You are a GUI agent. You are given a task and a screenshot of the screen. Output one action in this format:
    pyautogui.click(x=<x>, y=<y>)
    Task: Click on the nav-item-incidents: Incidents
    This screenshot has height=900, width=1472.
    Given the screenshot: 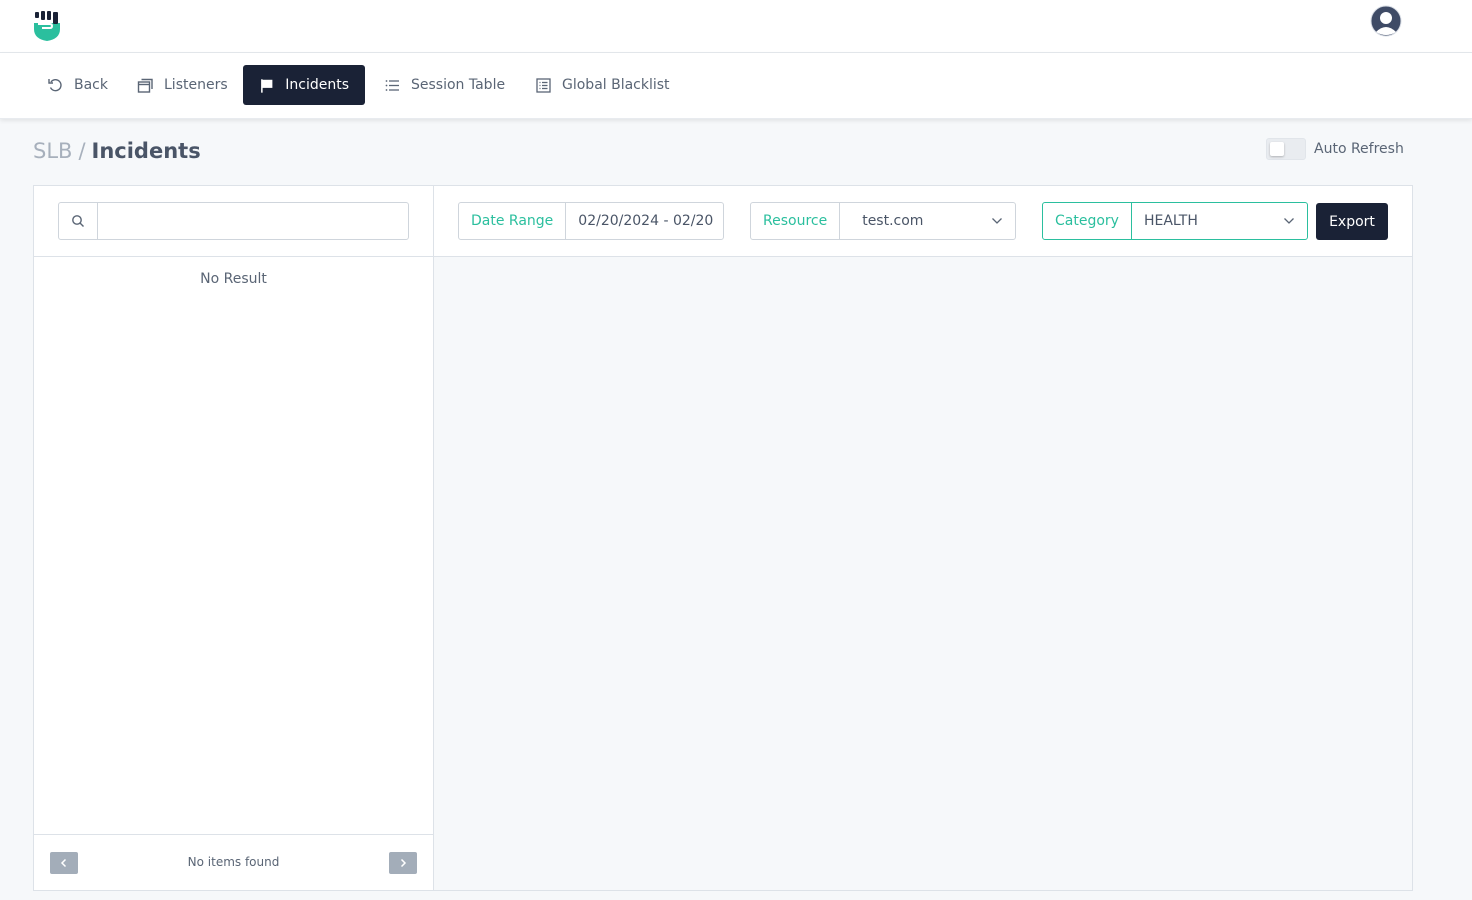 What is the action you would take?
    pyautogui.click(x=304, y=85)
    